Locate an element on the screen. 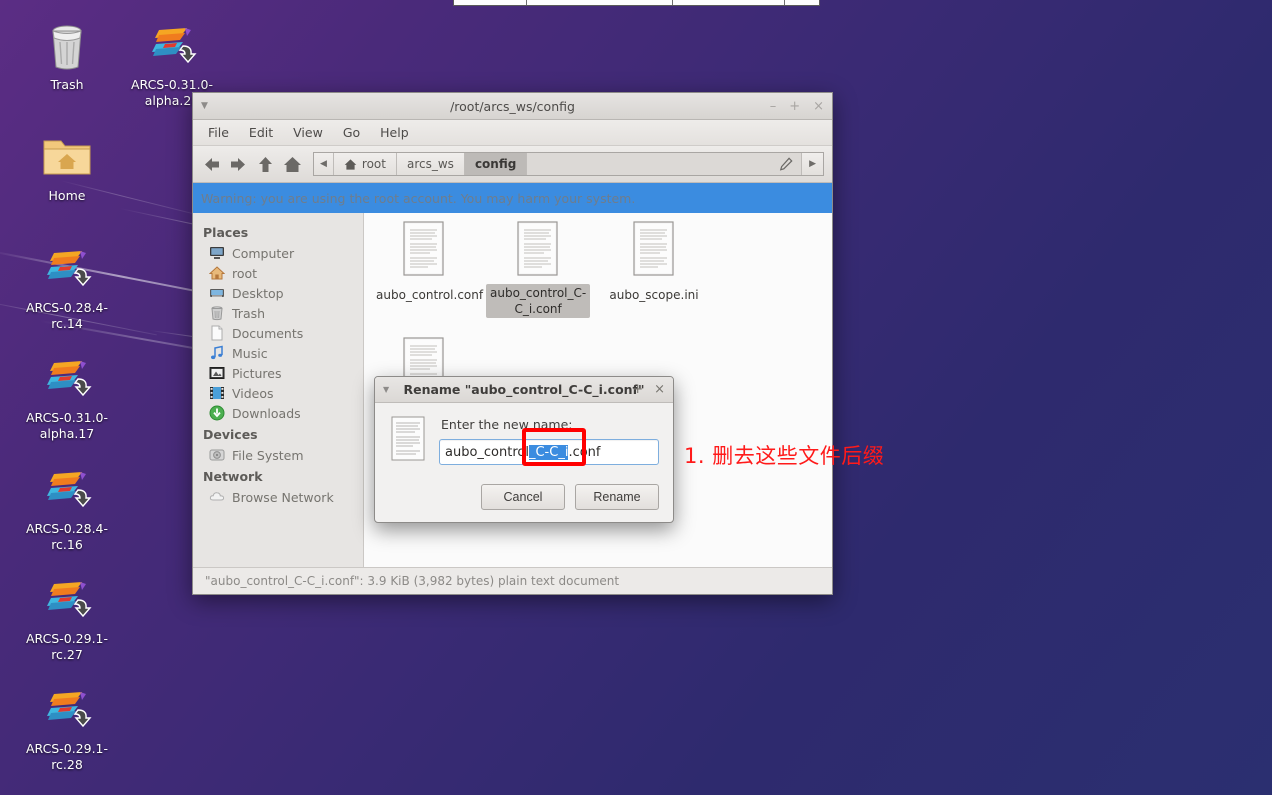 The width and height of the screenshot is (1272, 795). sidebar-item-downloads: Downloads is located at coordinates (278, 413).